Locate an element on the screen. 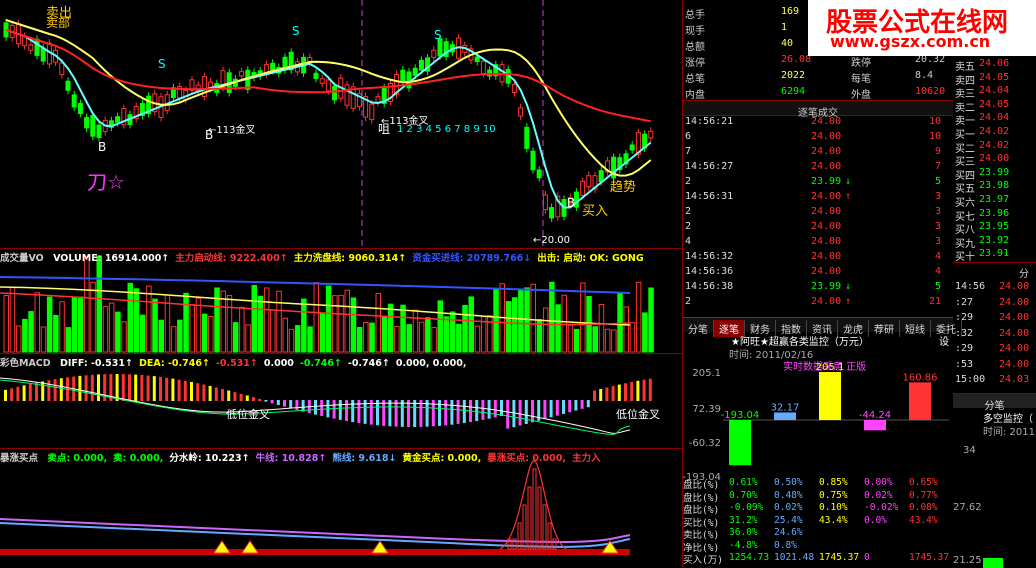 Image resolution: width=1036 pixels, height=568 pixels. quote-key-2: 外盘 is located at coordinates (861, 95).